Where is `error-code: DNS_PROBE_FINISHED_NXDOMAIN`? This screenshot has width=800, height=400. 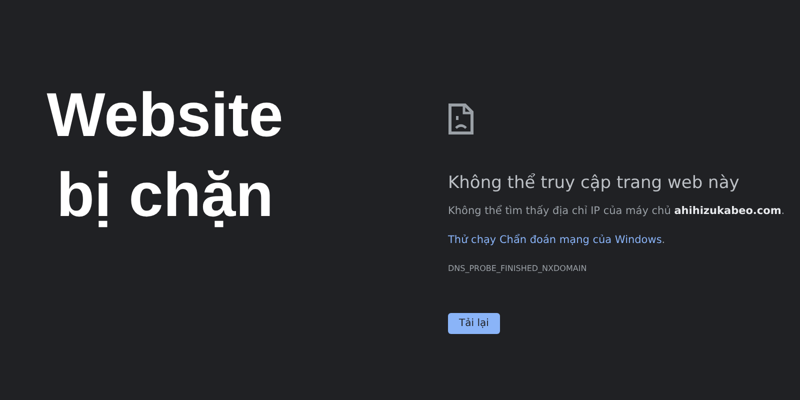 error-code: DNS_PROBE_FINISHED_NXDOMAIN is located at coordinates (517, 268).